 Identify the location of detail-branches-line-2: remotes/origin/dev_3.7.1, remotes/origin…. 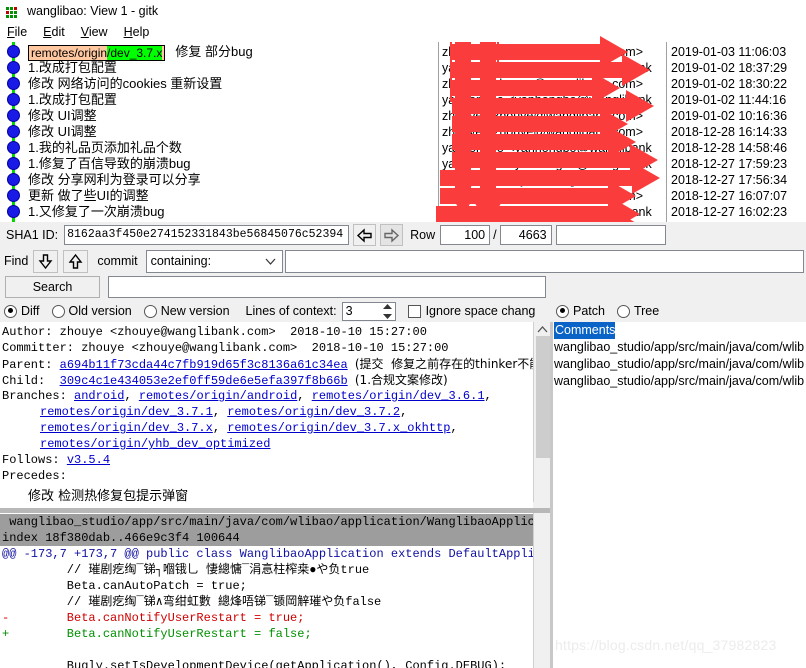
(224, 412).